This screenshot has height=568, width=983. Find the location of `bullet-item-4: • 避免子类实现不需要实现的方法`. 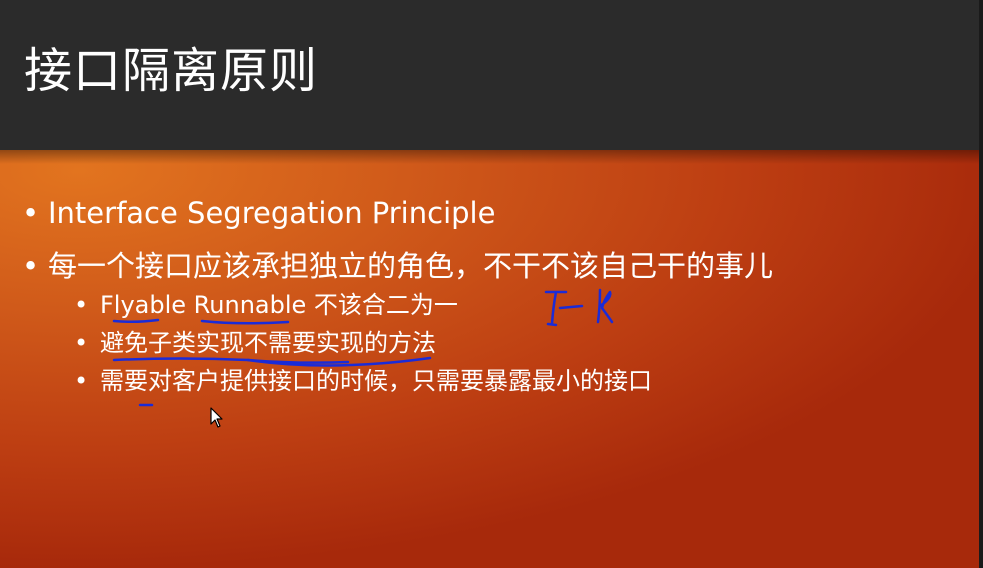

bullet-item-4: • 避免子类实现不需要实现的方法 is located at coordinates (255, 343).